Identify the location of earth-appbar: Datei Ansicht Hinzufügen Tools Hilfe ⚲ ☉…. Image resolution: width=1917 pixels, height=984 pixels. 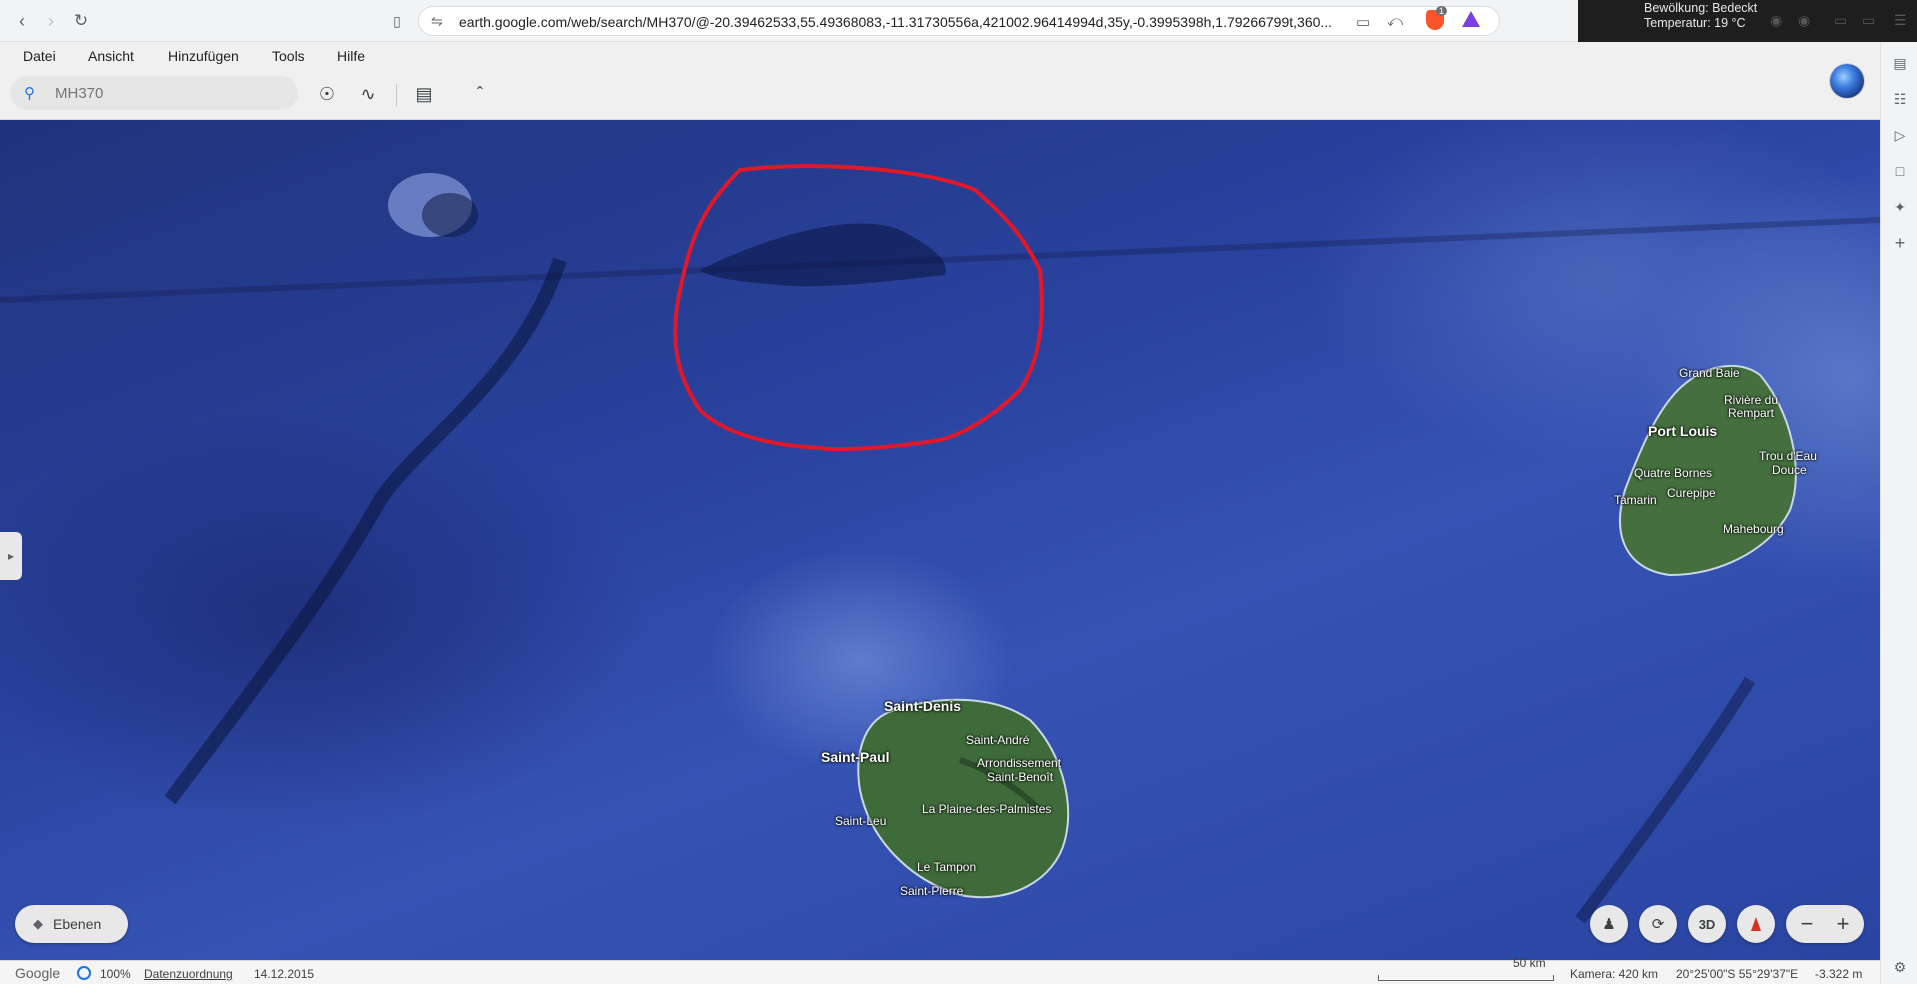
(940, 81).